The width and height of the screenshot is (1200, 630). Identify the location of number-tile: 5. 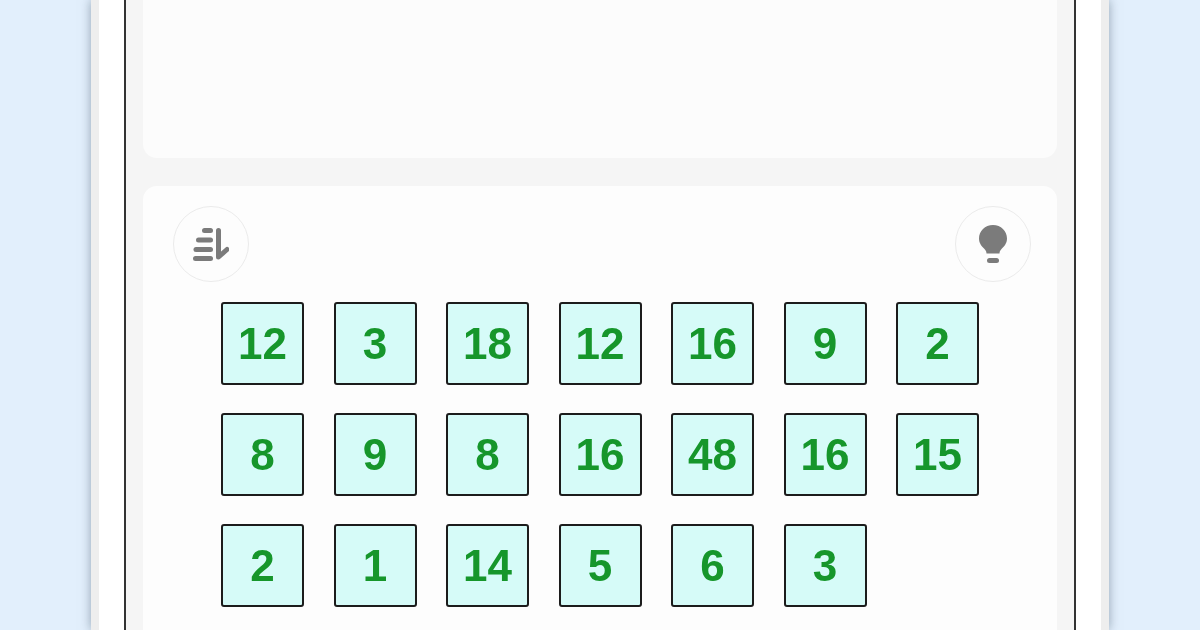
(600, 565).